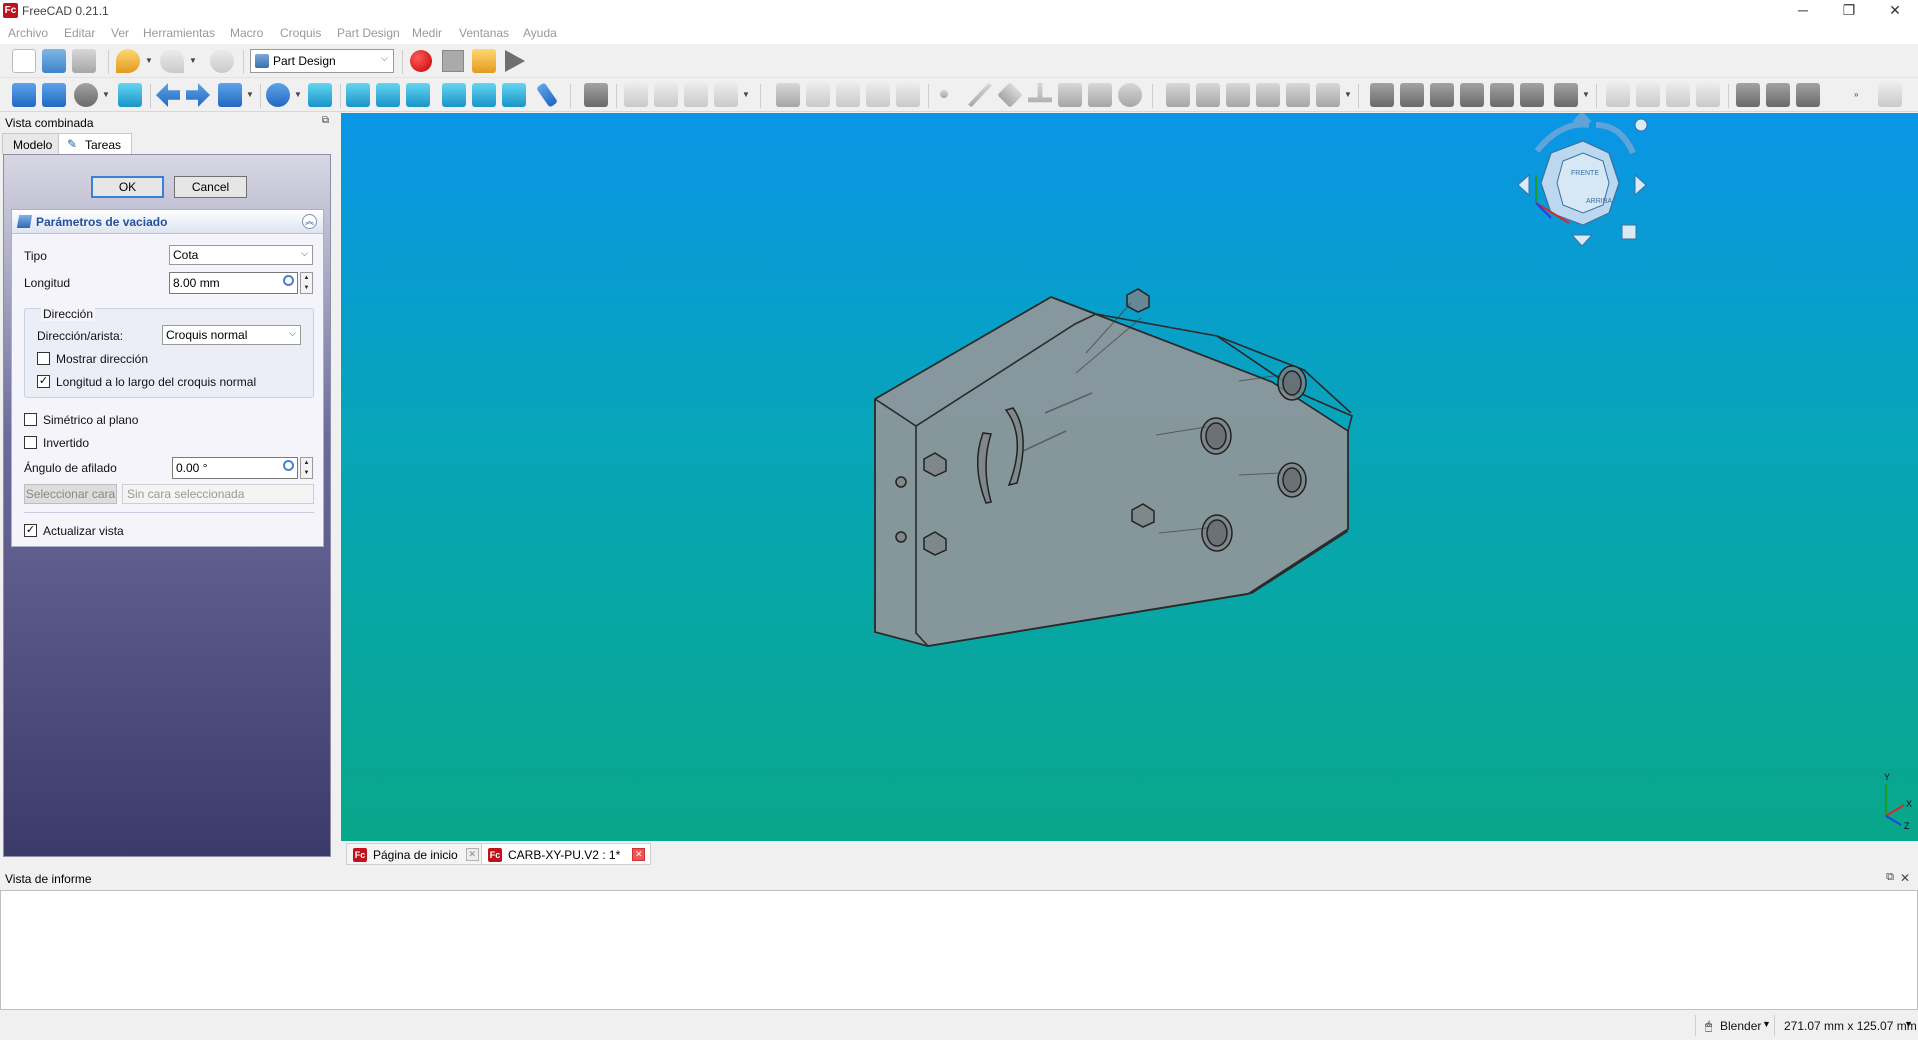 The image size is (1918, 1040). I want to click on menu-herramientas: Herramientas, so click(179, 33).